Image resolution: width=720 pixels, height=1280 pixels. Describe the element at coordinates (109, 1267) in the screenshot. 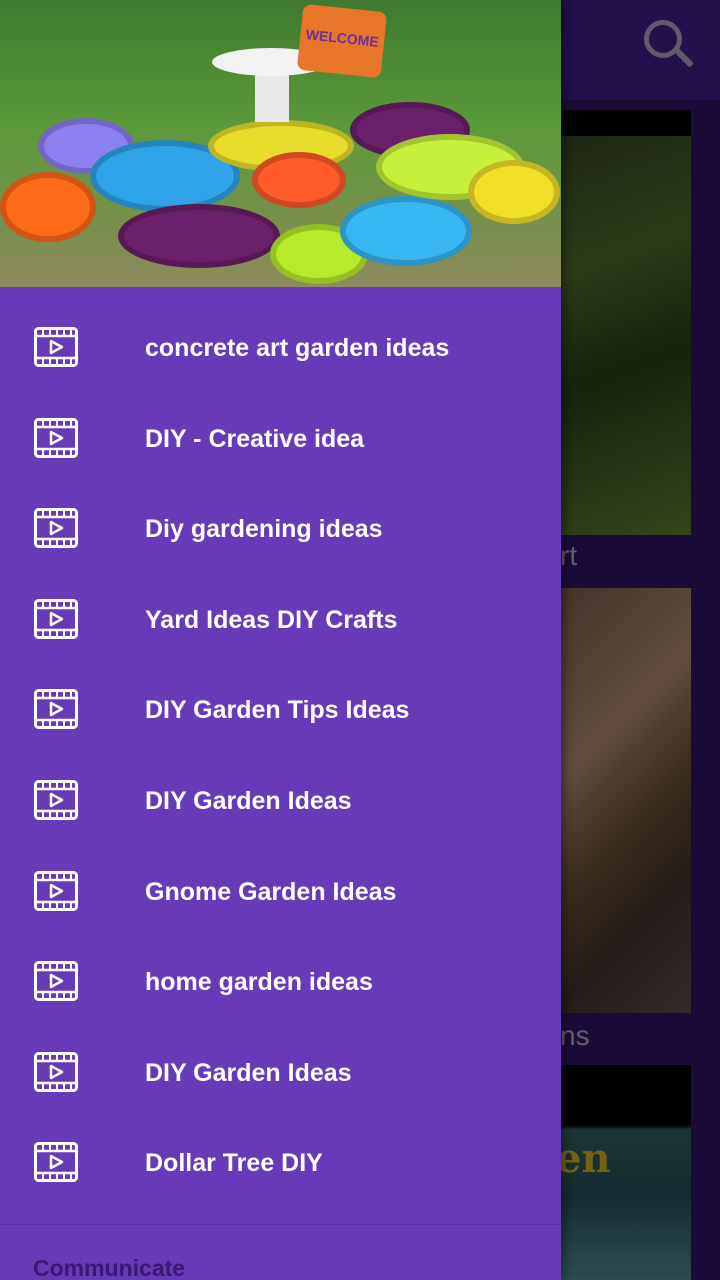

I see `section-title-communicate: Communicate` at that location.